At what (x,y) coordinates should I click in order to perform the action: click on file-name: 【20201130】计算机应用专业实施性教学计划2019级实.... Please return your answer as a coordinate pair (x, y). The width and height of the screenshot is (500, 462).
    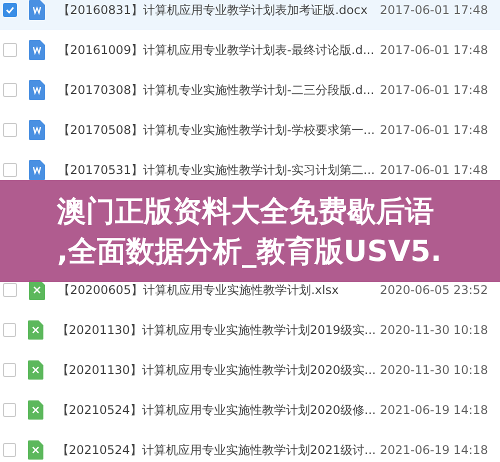
    Looking at the image, I should click on (216, 330).